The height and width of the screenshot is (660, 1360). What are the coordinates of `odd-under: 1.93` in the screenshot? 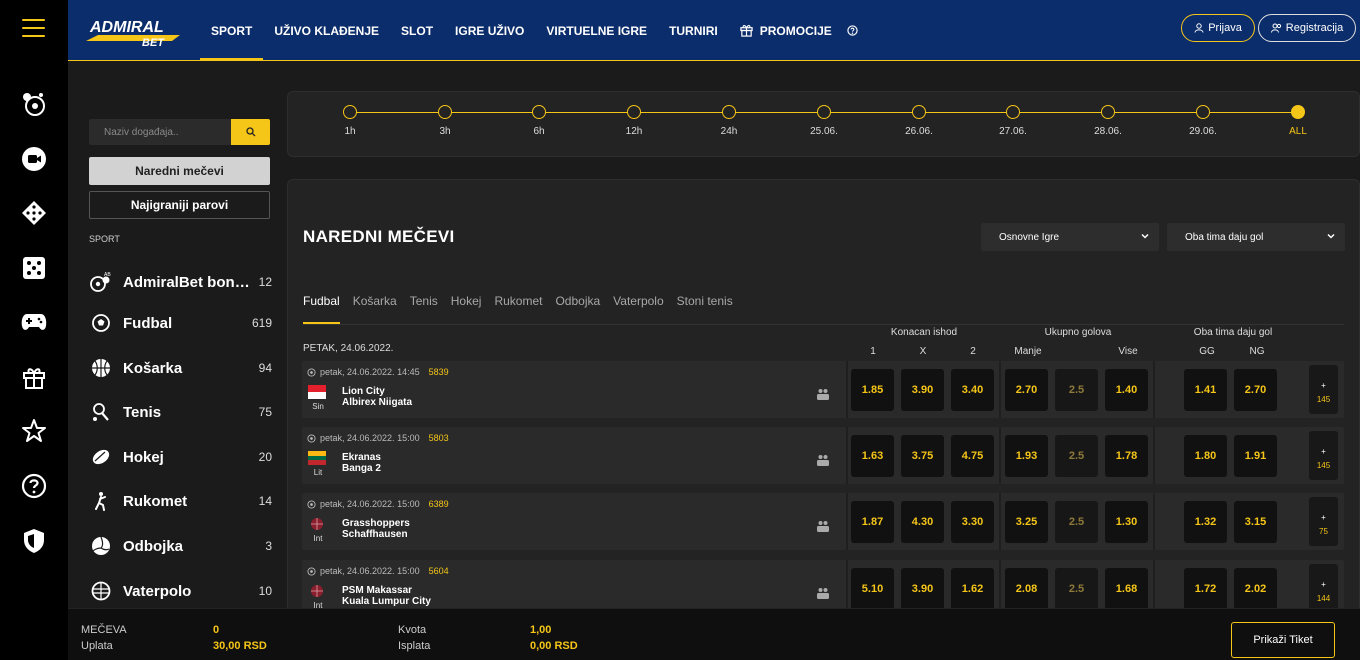 It's located at (1026, 456).